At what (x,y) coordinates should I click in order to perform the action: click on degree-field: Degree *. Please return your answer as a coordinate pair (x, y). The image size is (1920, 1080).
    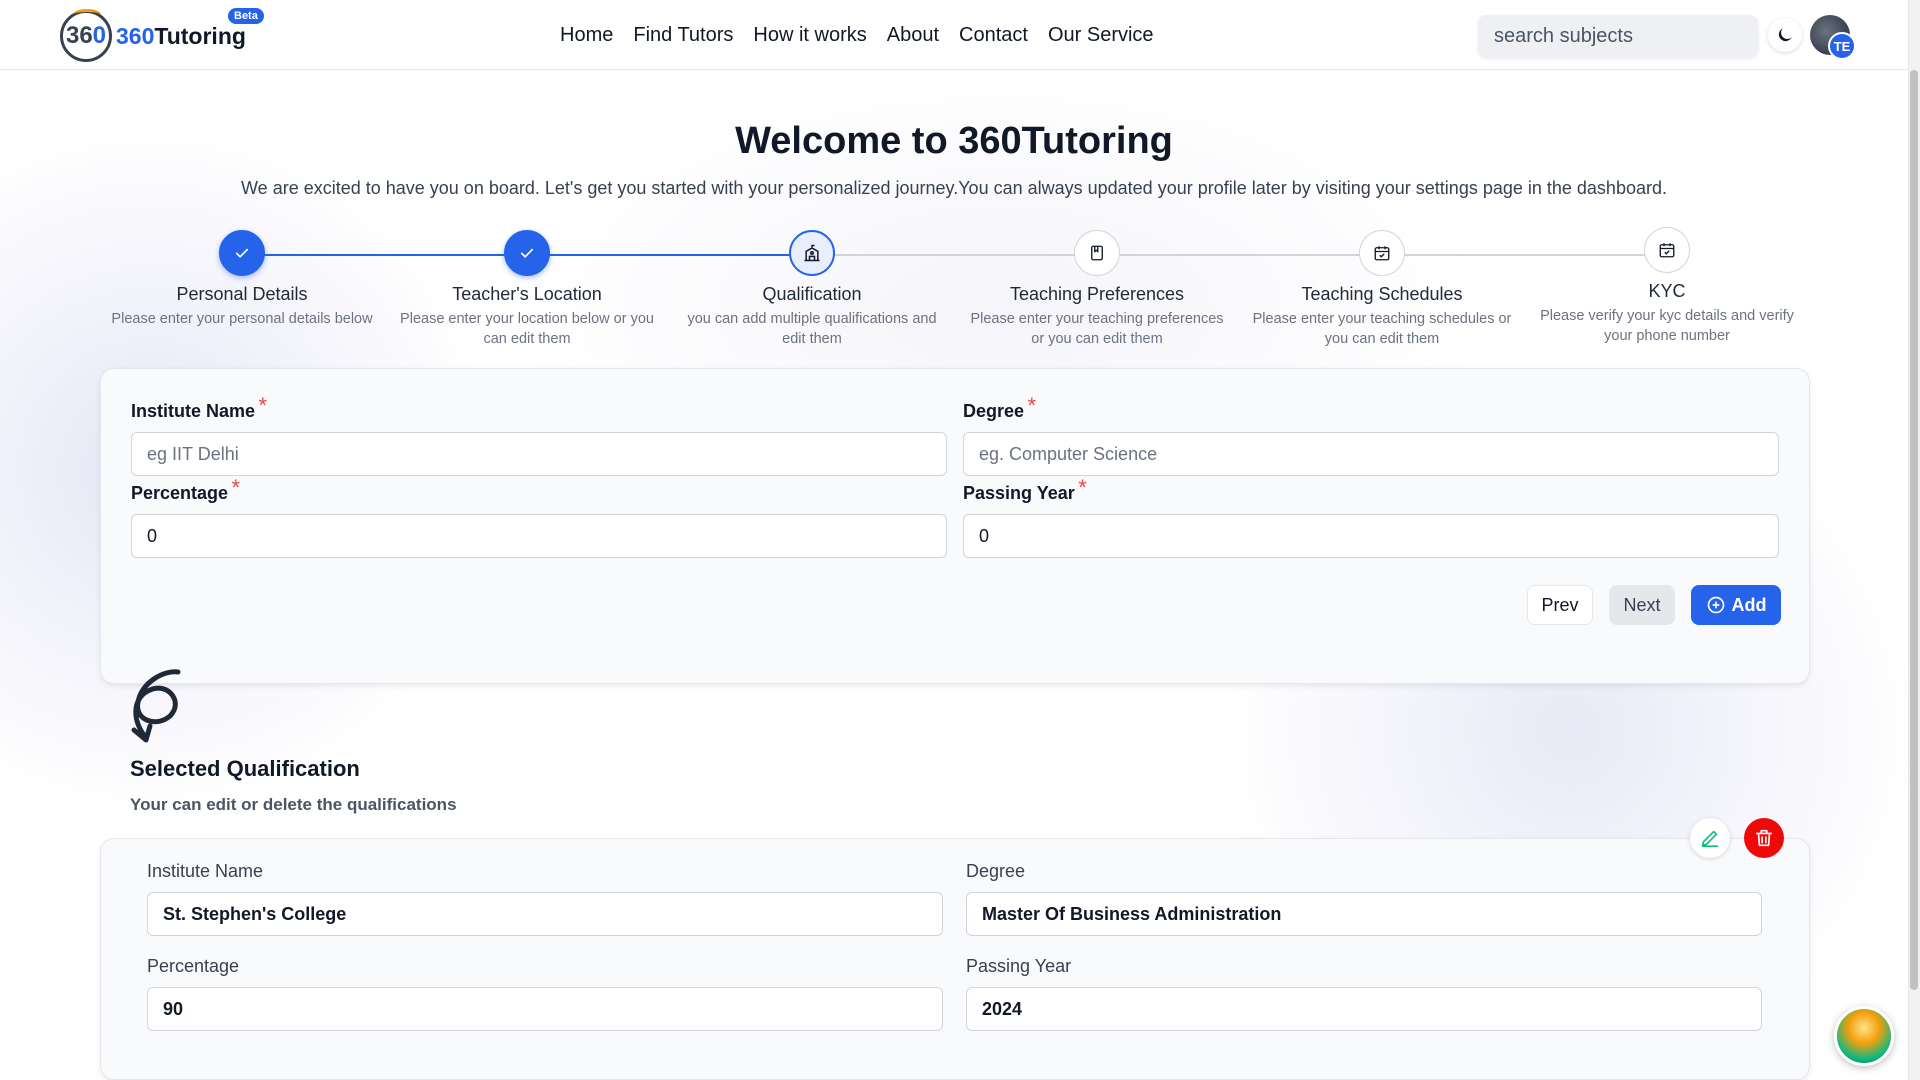
    Looking at the image, I should click on (1371, 434).